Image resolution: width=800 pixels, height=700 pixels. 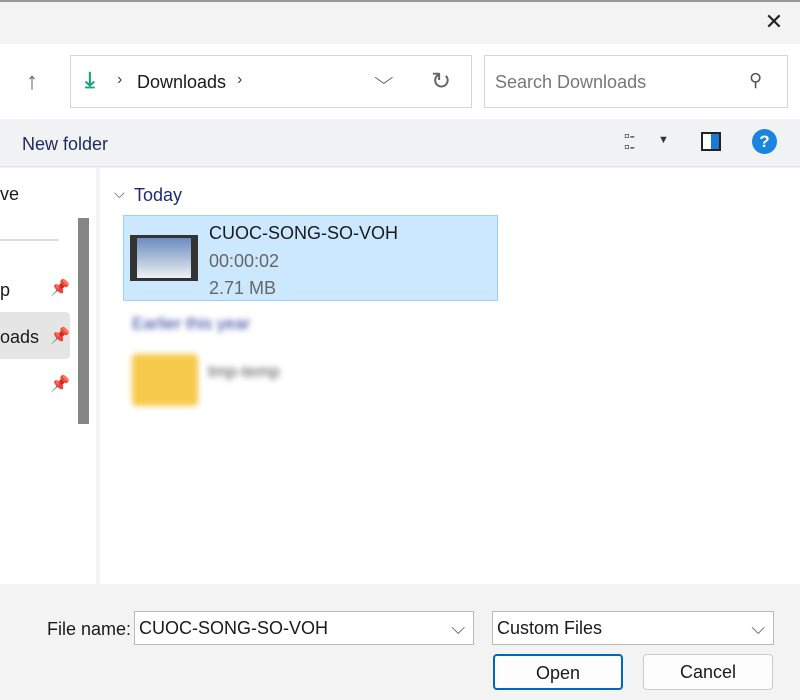 What do you see at coordinates (400, 143) in the screenshot?
I see `command-bar: New folder ▫- ▫- ▼ ?` at bounding box center [400, 143].